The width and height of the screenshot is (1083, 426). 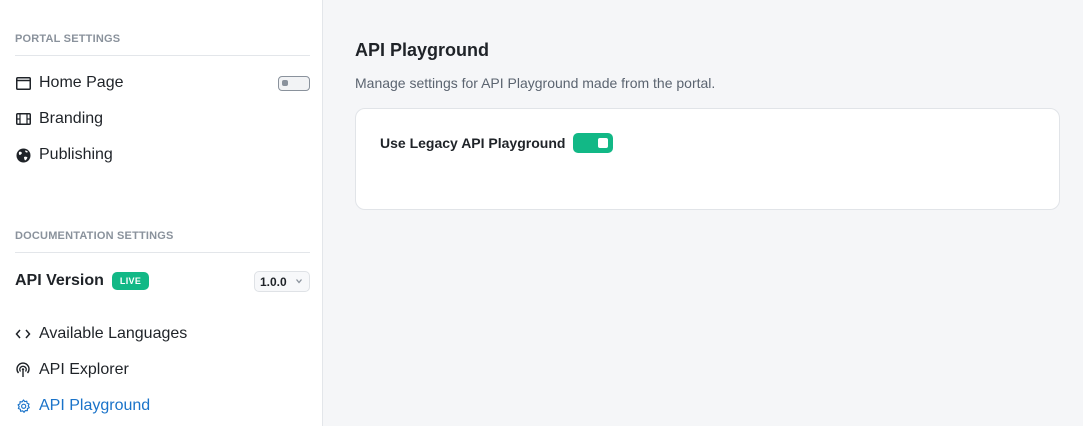 I want to click on sidebar-item-api-explorer: API Explorer, so click(x=72, y=370).